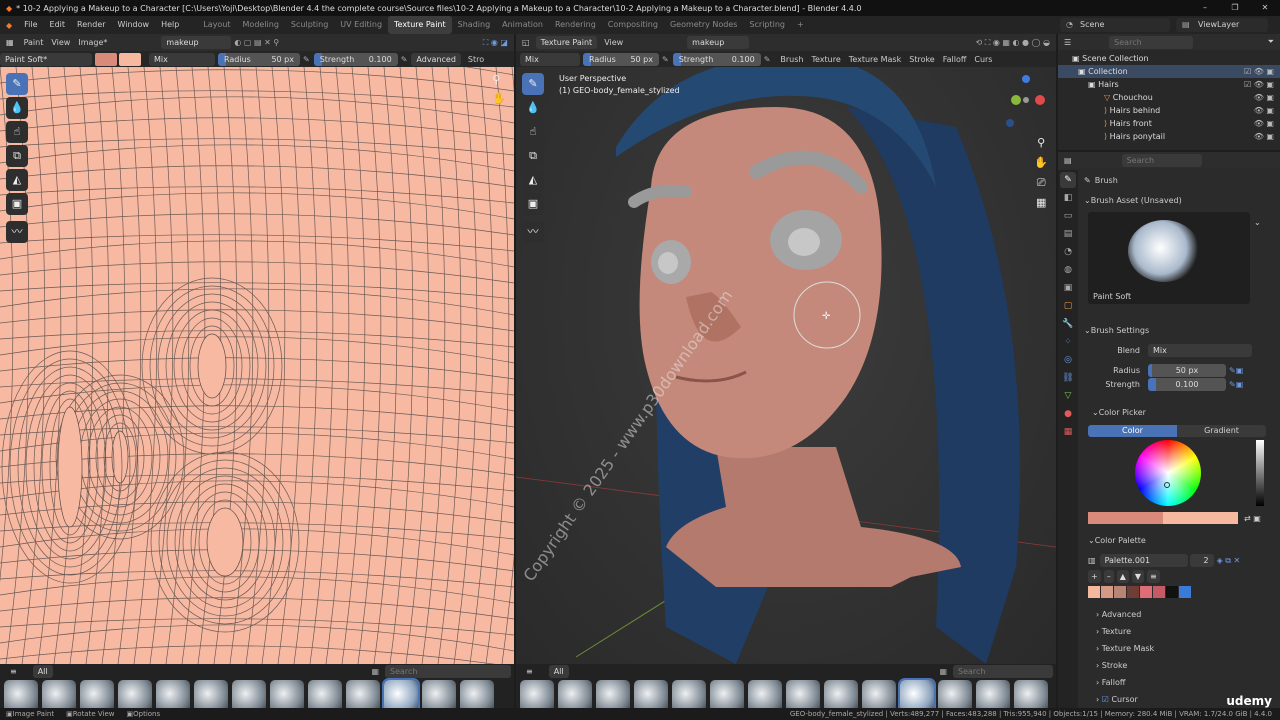 The width and height of the screenshot is (1280, 720). I want to click on collection-tab-icon: ▣, so click(1068, 288).